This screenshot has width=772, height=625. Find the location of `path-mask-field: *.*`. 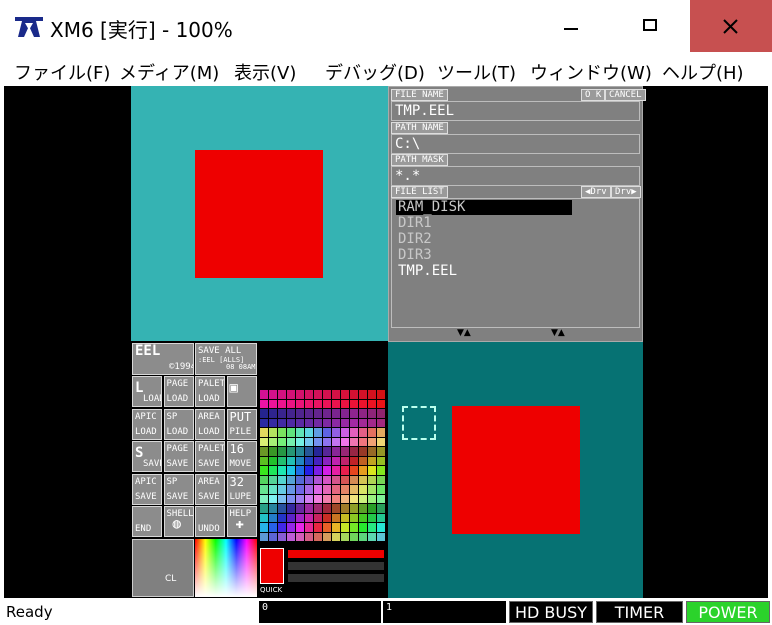

path-mask-field: *.* is located at coordinates (515, 176).